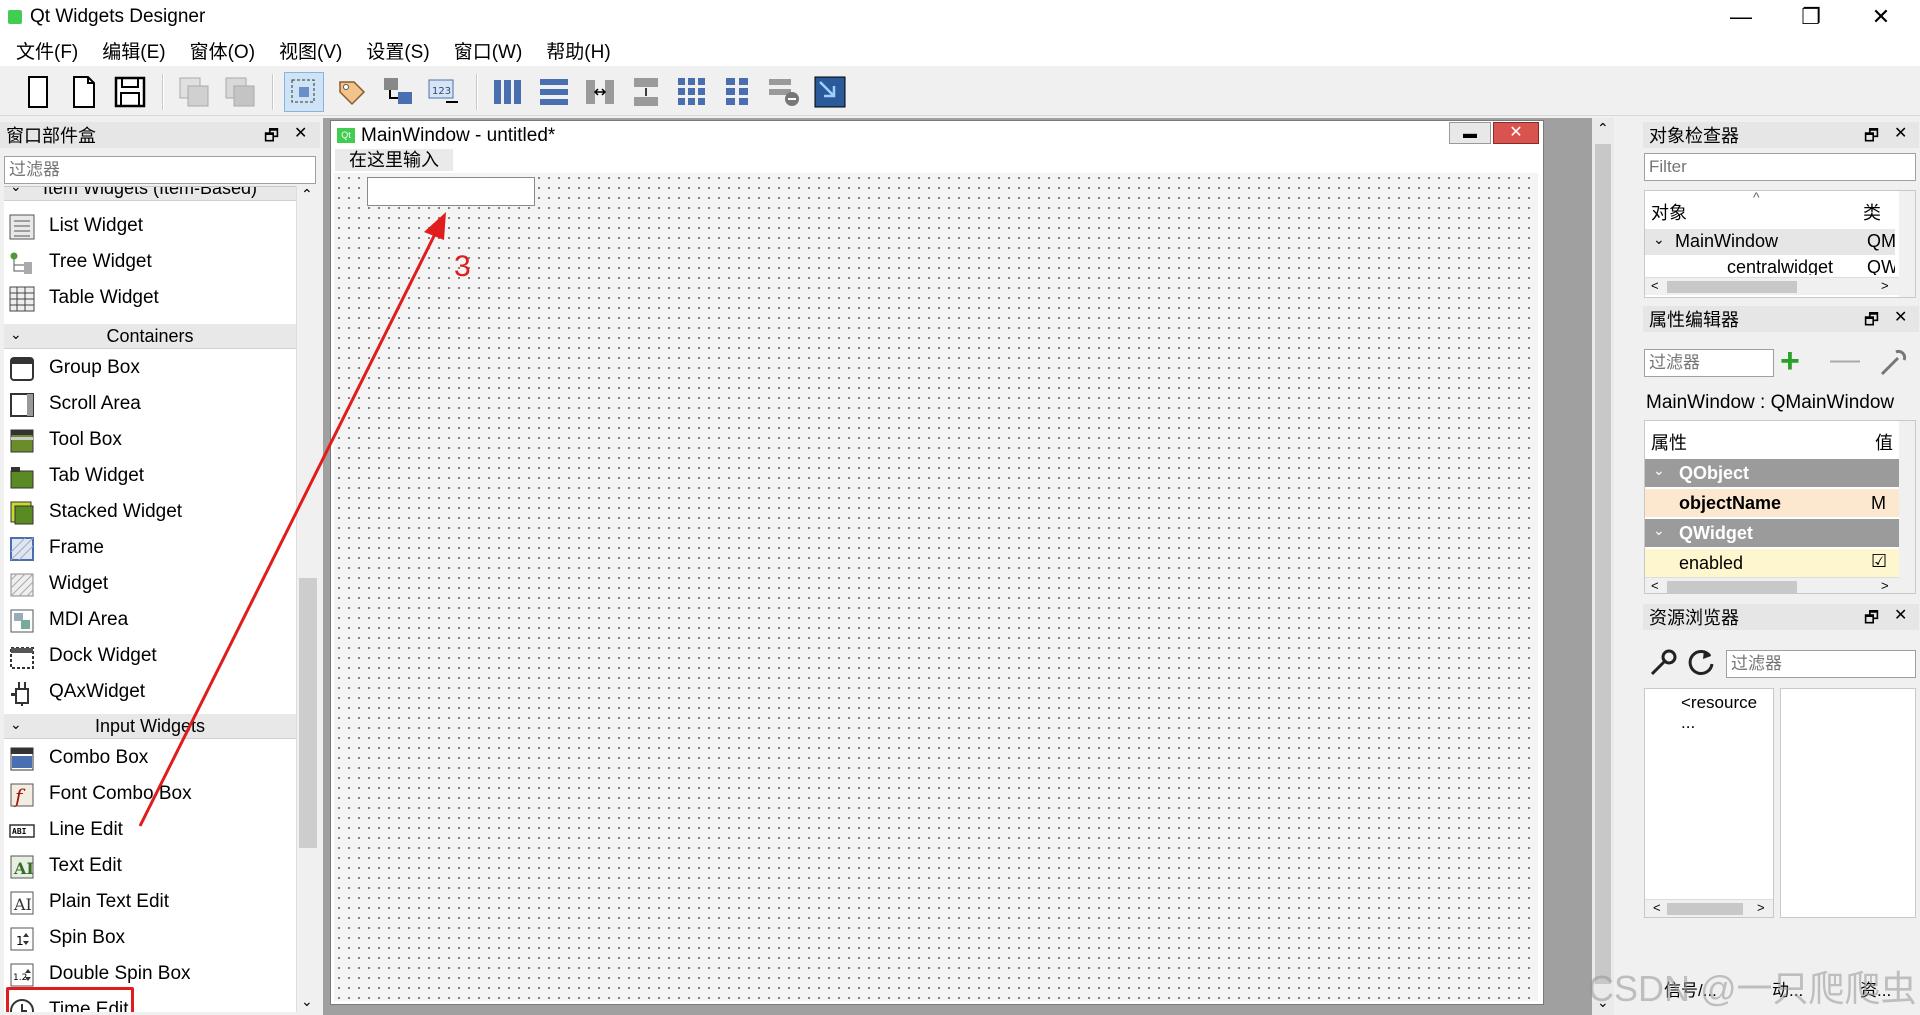 This screenshot has height=1015, width=1920. What do you see at coordinates (1669, 442) in the screenshot?
I see `column-header-property: 属性` at bounding box center [1669, 442].